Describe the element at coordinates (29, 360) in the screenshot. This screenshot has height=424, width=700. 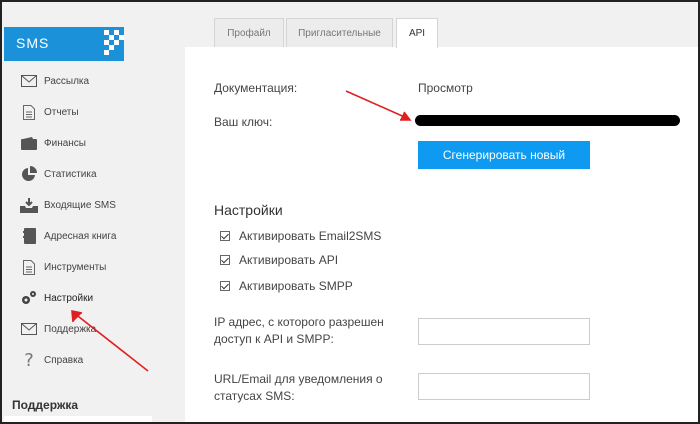
I see `question-icon: ?` at that location.